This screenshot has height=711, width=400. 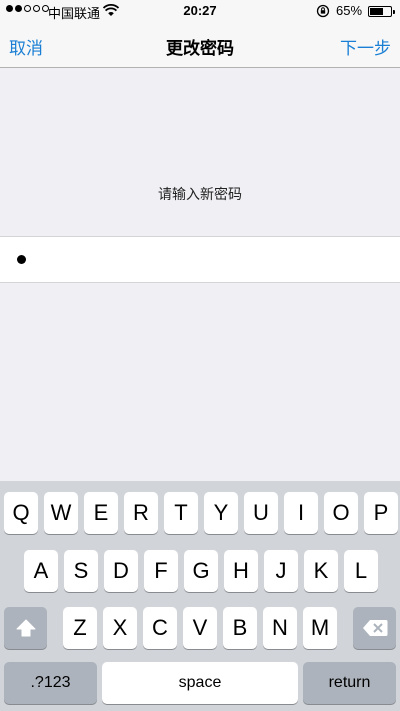 What do you see at coordinates (200, 11) in the screenshot?
I see `status-bar: 中国联通 20:27 65%` at bounding box center [200, 11].